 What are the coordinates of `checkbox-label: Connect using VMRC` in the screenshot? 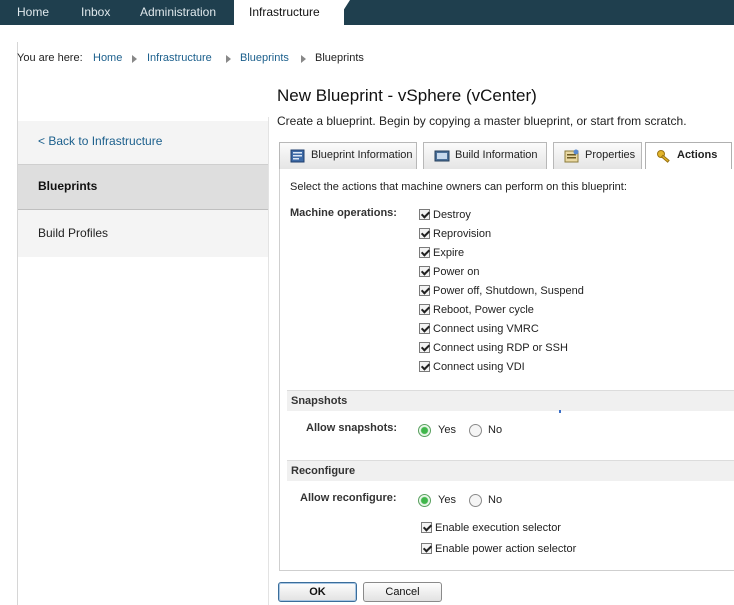 It's located at (486, 329).